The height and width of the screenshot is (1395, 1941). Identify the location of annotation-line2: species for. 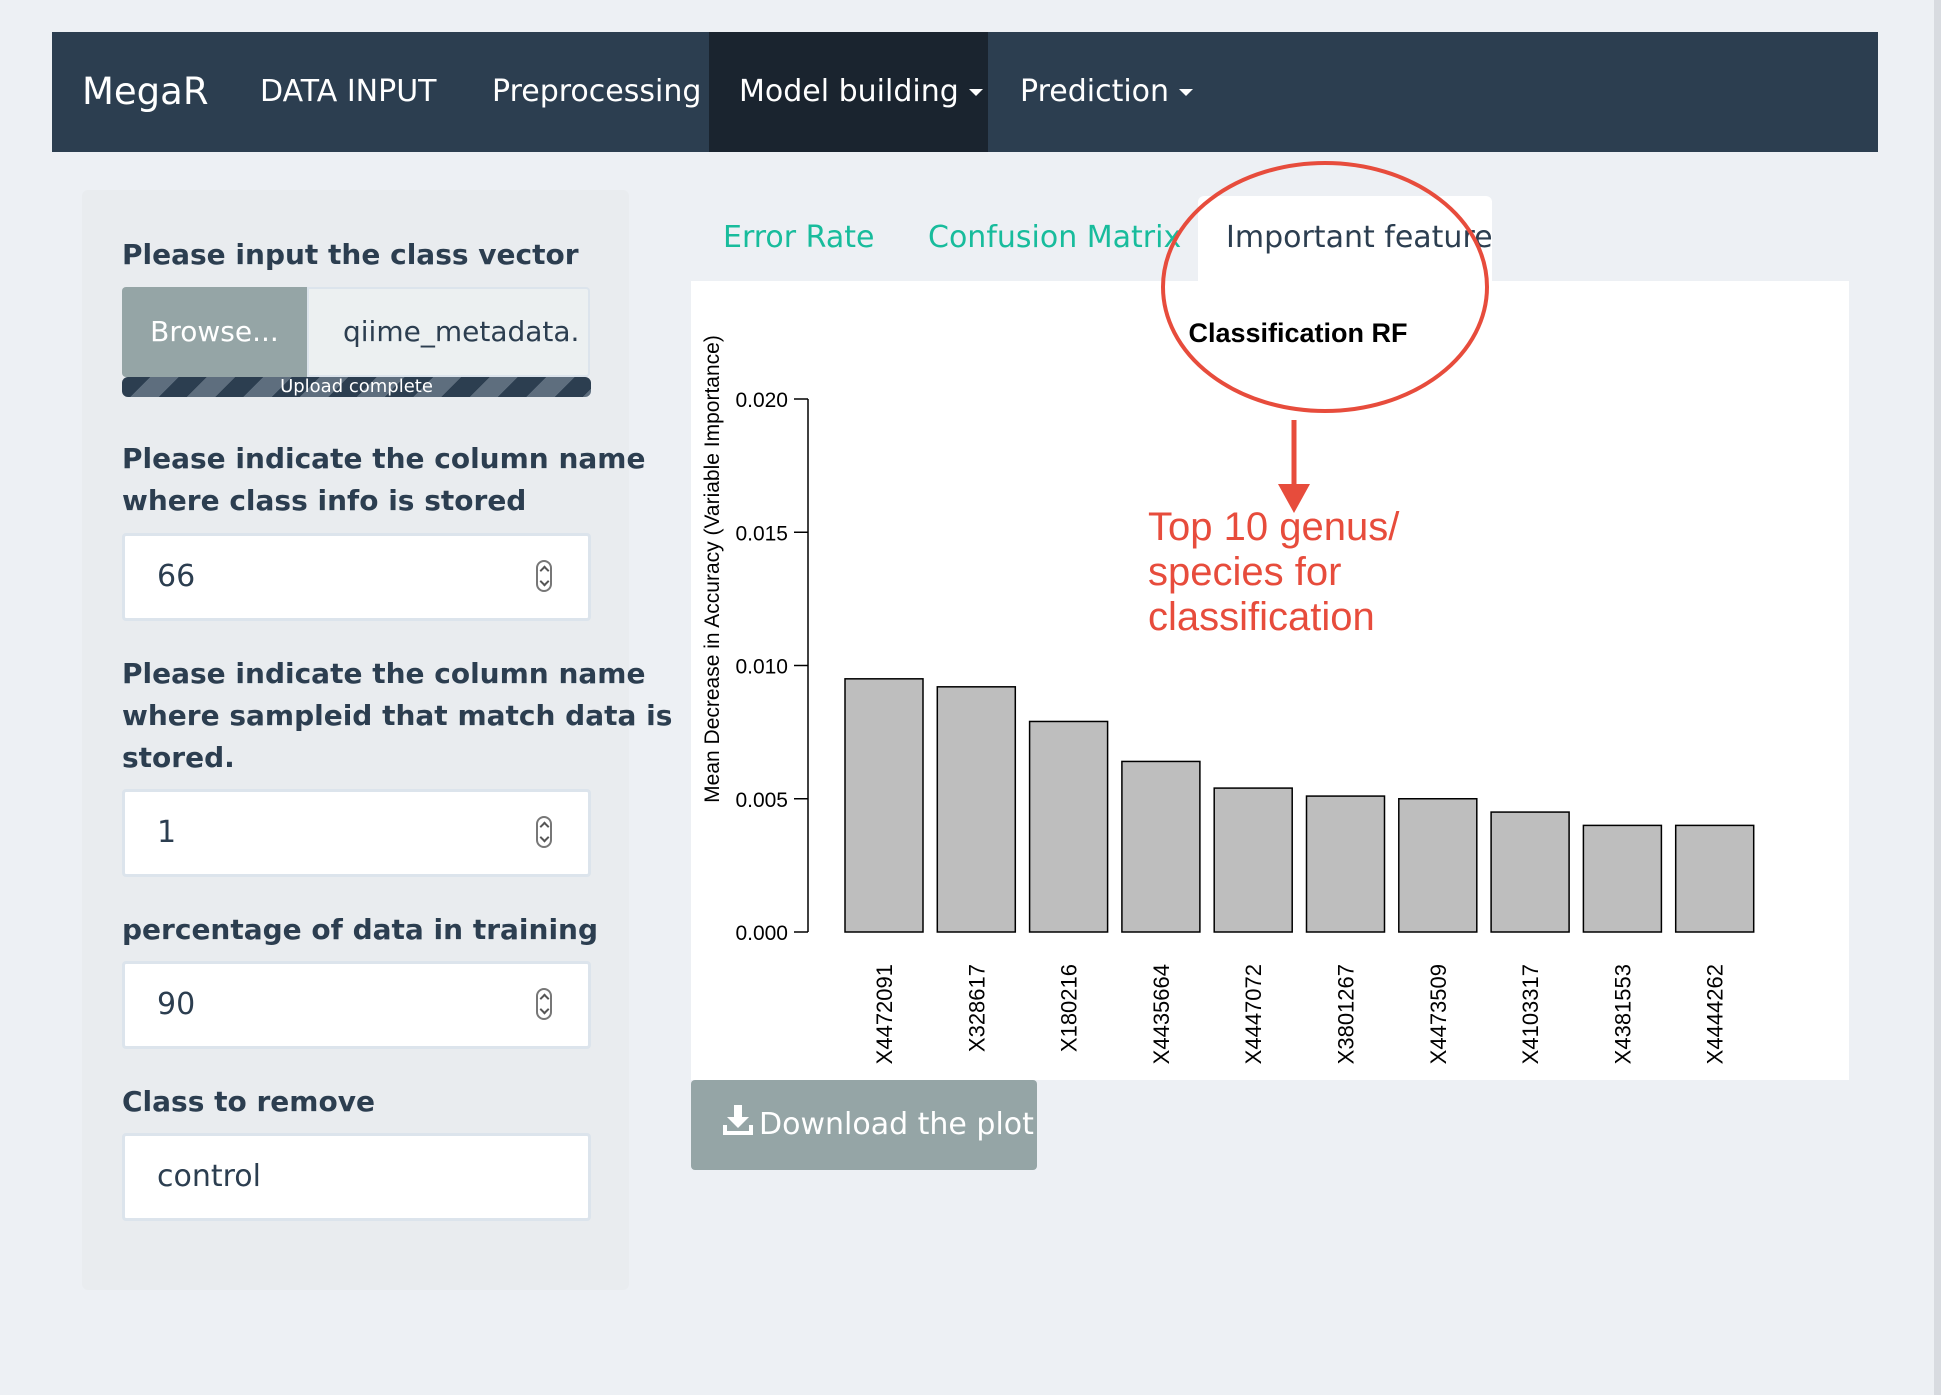
(1245, 572).